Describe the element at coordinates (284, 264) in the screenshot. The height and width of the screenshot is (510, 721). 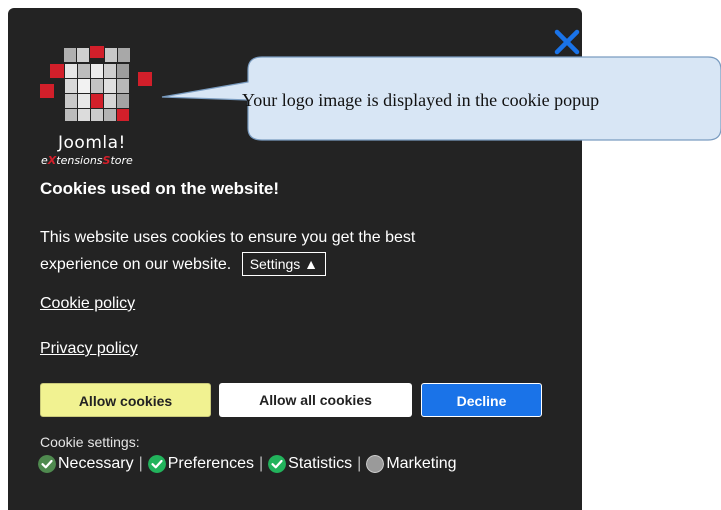
I see `settings-button: Settings ▲` at that location.